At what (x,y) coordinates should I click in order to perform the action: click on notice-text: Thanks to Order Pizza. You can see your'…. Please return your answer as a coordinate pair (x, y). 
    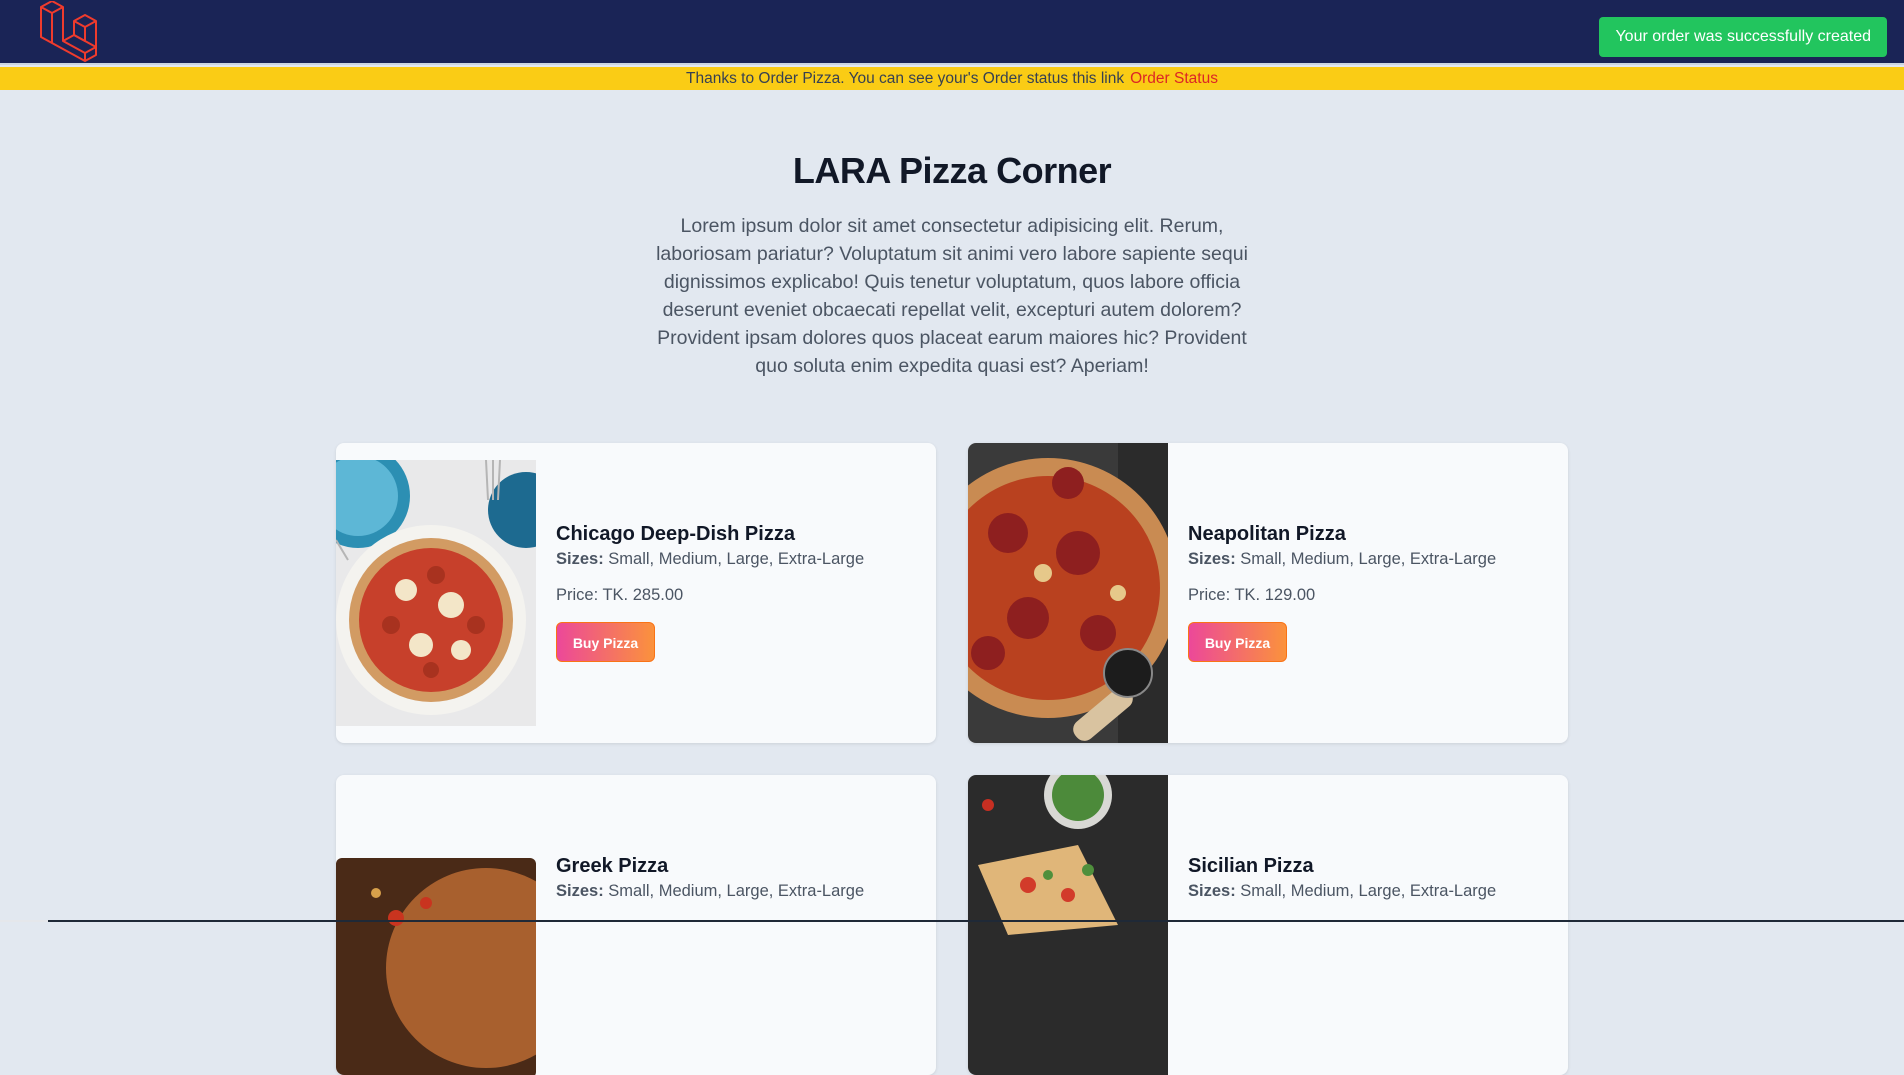
    Looking at the image, I should click on (905, 78).